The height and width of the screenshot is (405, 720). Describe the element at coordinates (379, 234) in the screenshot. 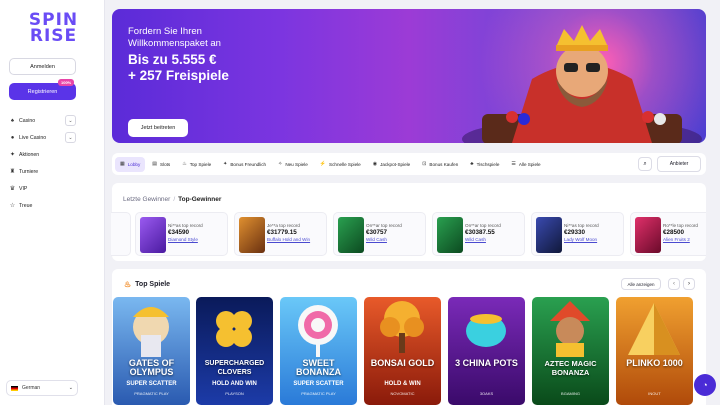

I see `winner-card: On**ar top record €30757 Wild Cash` at that location.